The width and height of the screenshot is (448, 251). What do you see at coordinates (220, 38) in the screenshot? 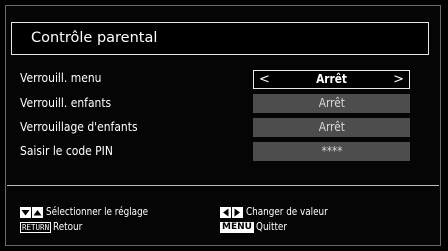
I see `title-bar: Contrôle parental` at bounding box center [220, 38].